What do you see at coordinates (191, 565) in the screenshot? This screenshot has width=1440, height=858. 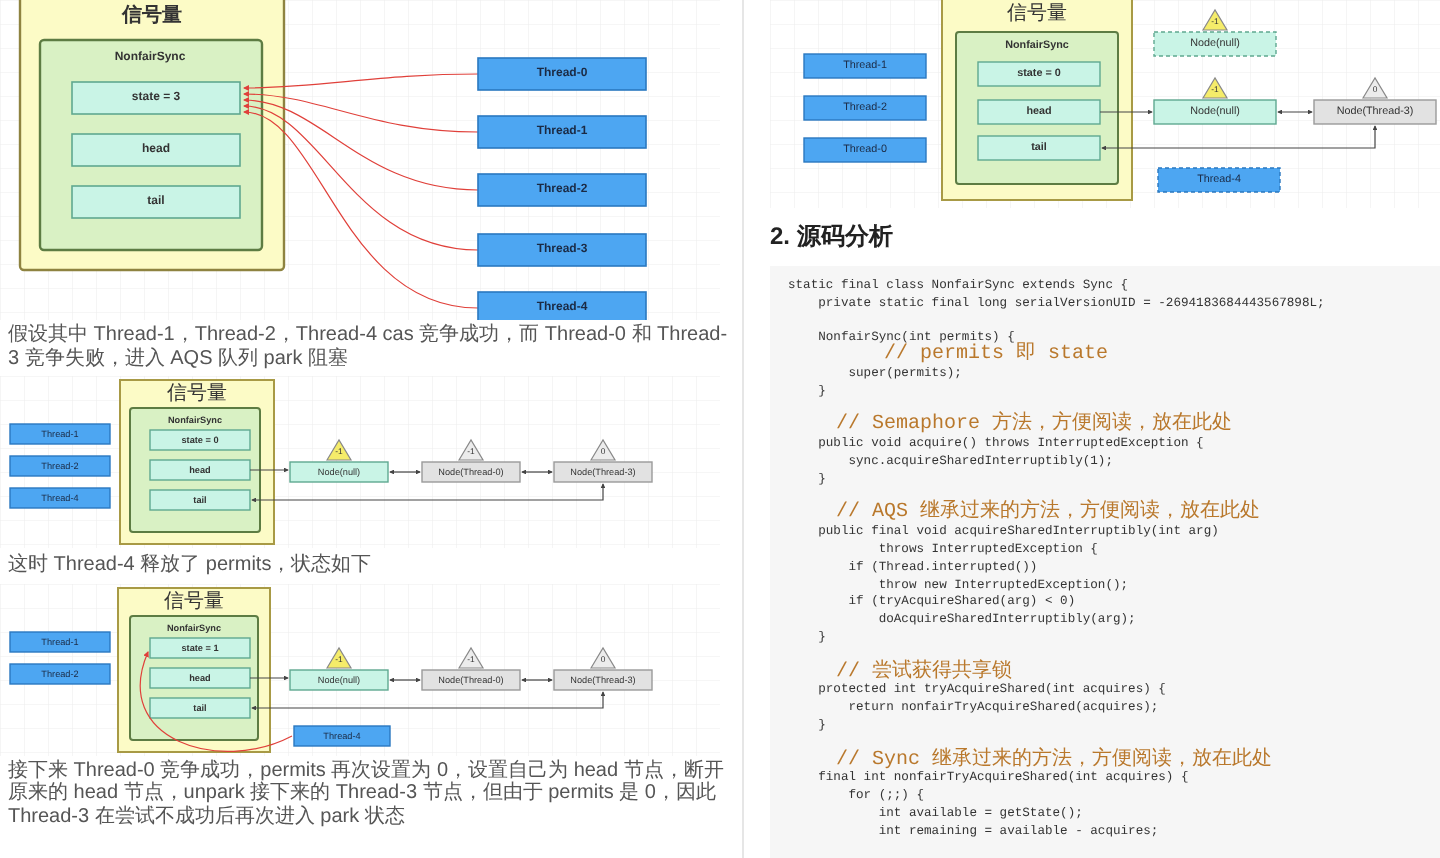 I see `paragraph: 这时 Thread-4 释放了 permits，状态如下` at bounding box center [191, 565].